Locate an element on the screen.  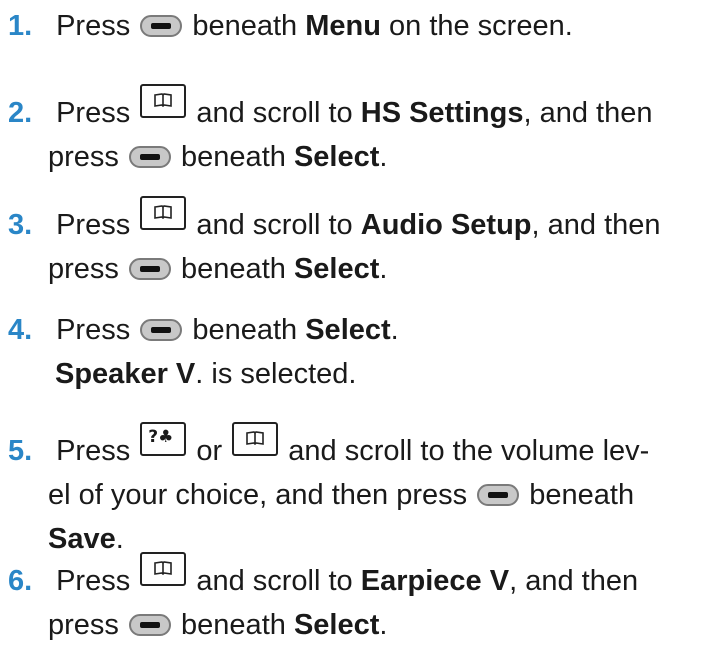
speaker-volume-label: Speaker V is located at coordinates (125, 374).